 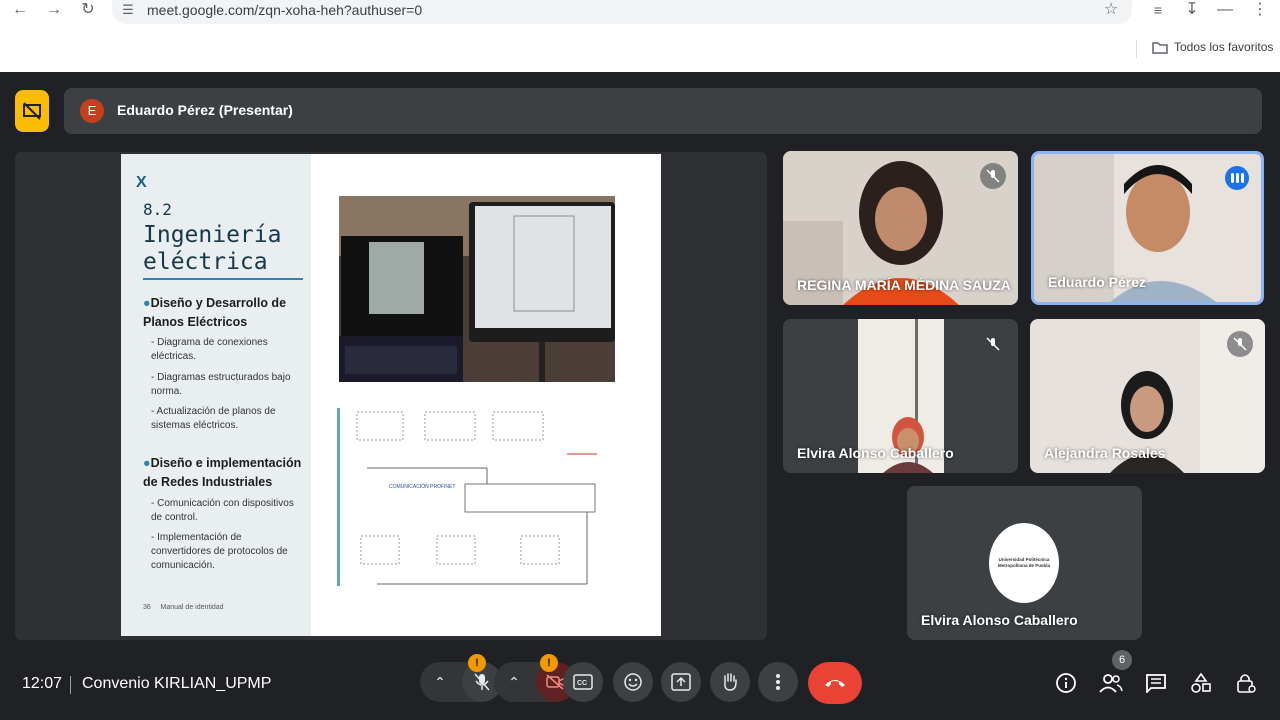 I want to click on divider, so click(x=70, y=685).